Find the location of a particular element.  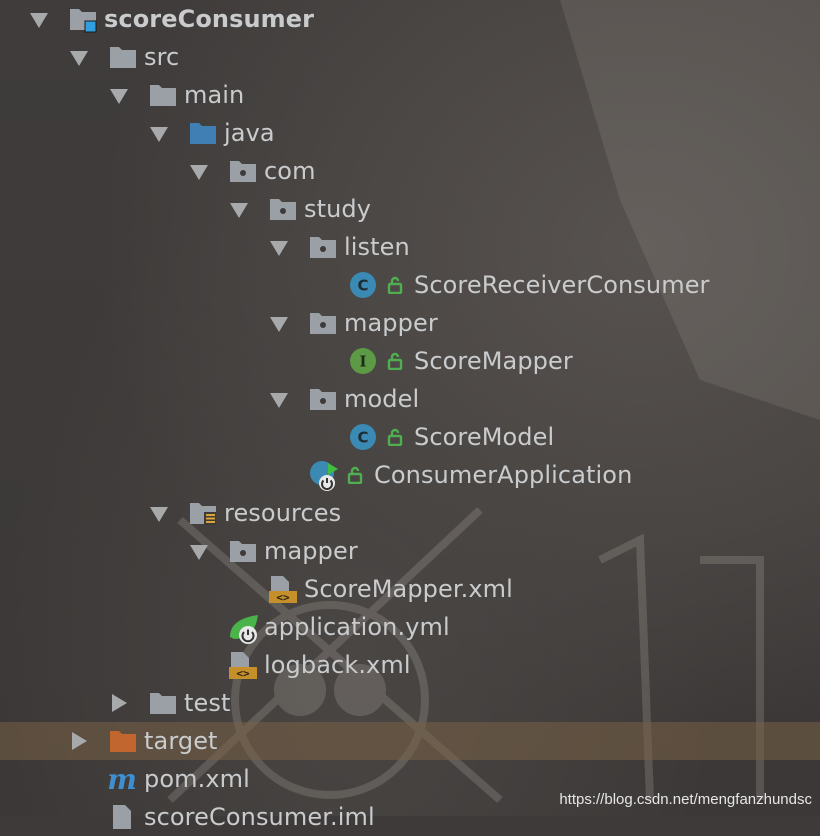

tree-row: main is located at coordinates (410, 95).